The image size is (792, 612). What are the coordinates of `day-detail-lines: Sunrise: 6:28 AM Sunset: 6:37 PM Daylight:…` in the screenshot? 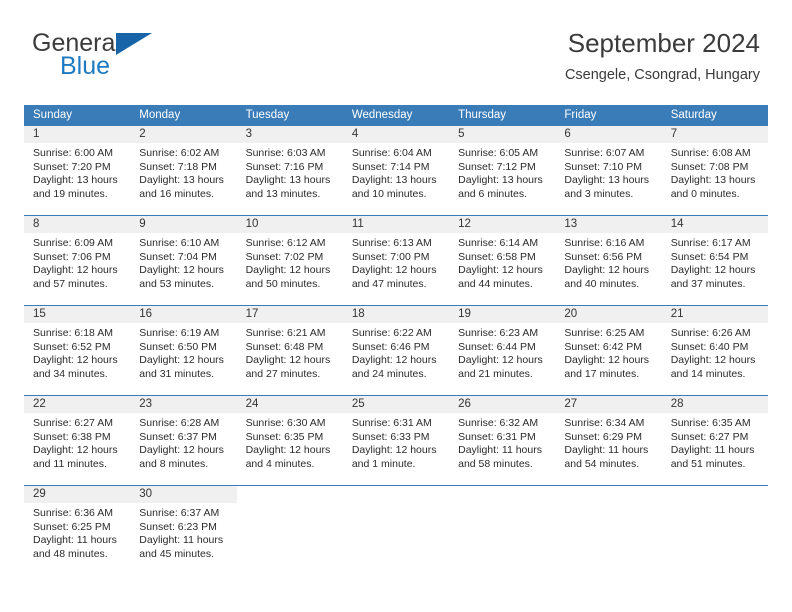 It's located at (183, 442).